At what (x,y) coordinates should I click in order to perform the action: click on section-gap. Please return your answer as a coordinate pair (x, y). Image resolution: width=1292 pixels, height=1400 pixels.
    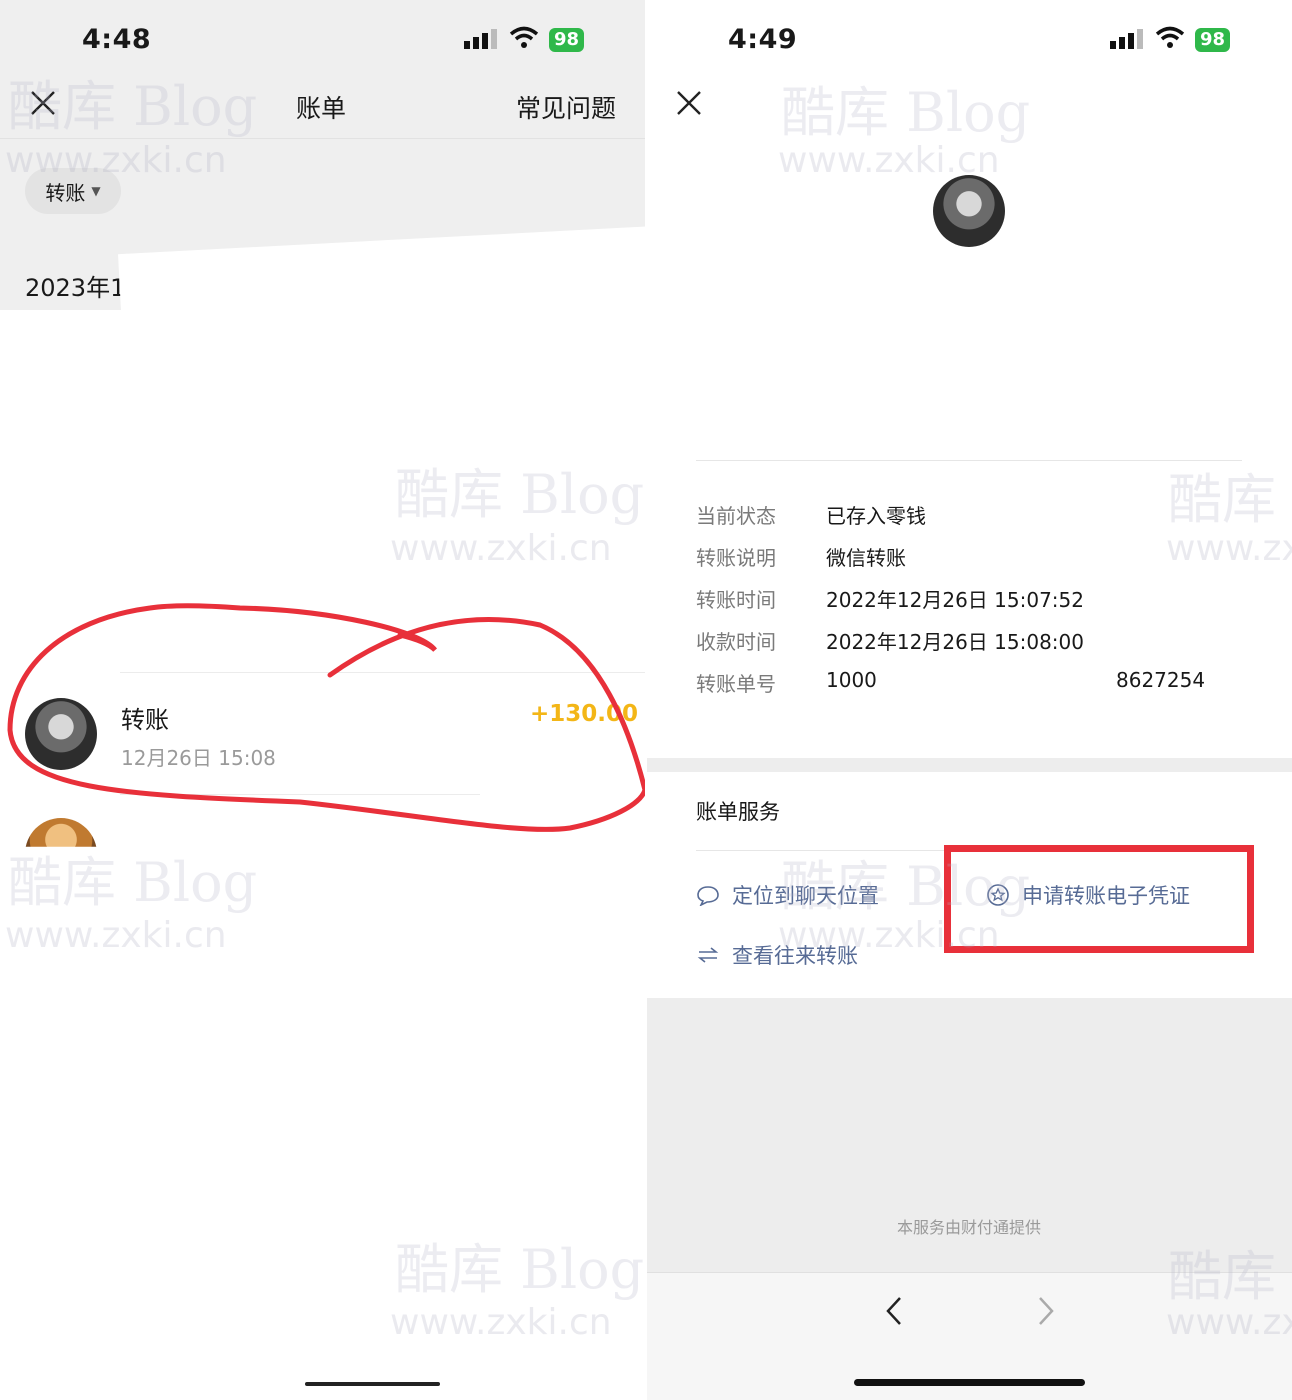
    Looking at the image, I should click on (969, 765).